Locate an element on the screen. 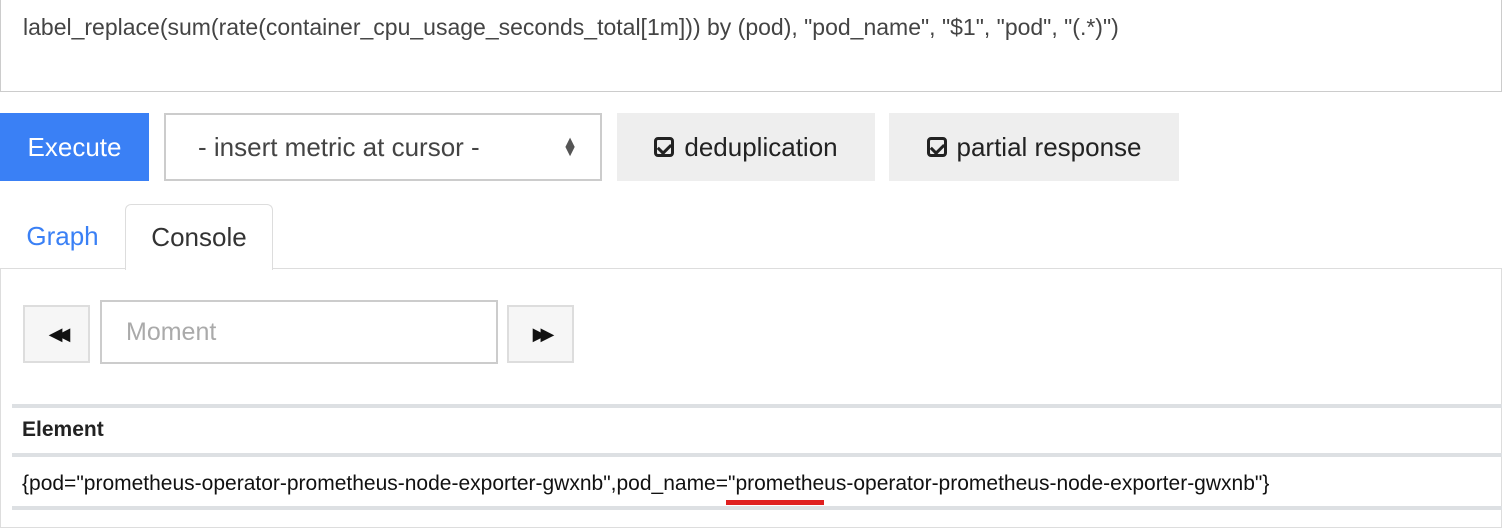 The width and height of the screenshot is (1502, 528). fast-forward-icon: ▶▶ is located at coordinates (543, 333).